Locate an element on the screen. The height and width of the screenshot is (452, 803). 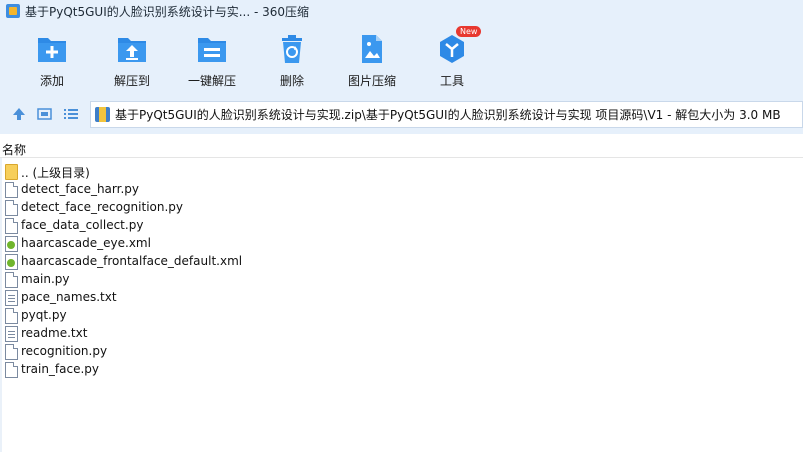
file-name: haarcascade_frontalface_default.xml is located at coordinates (132, 261).